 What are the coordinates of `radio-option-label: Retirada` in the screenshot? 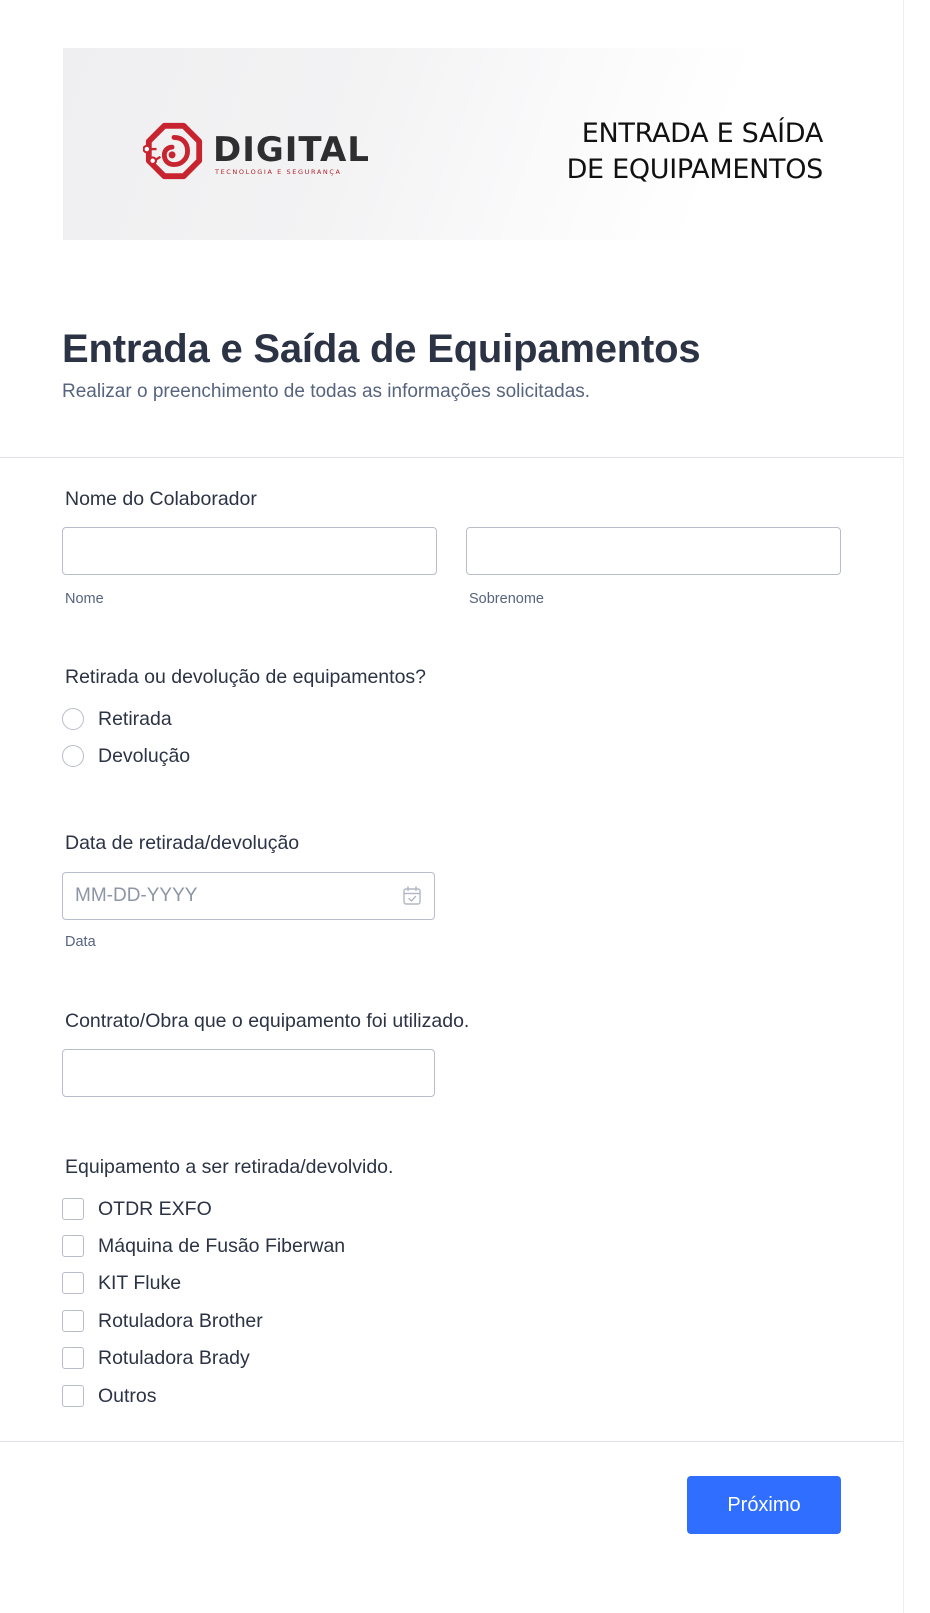 It's located at (135, 719).